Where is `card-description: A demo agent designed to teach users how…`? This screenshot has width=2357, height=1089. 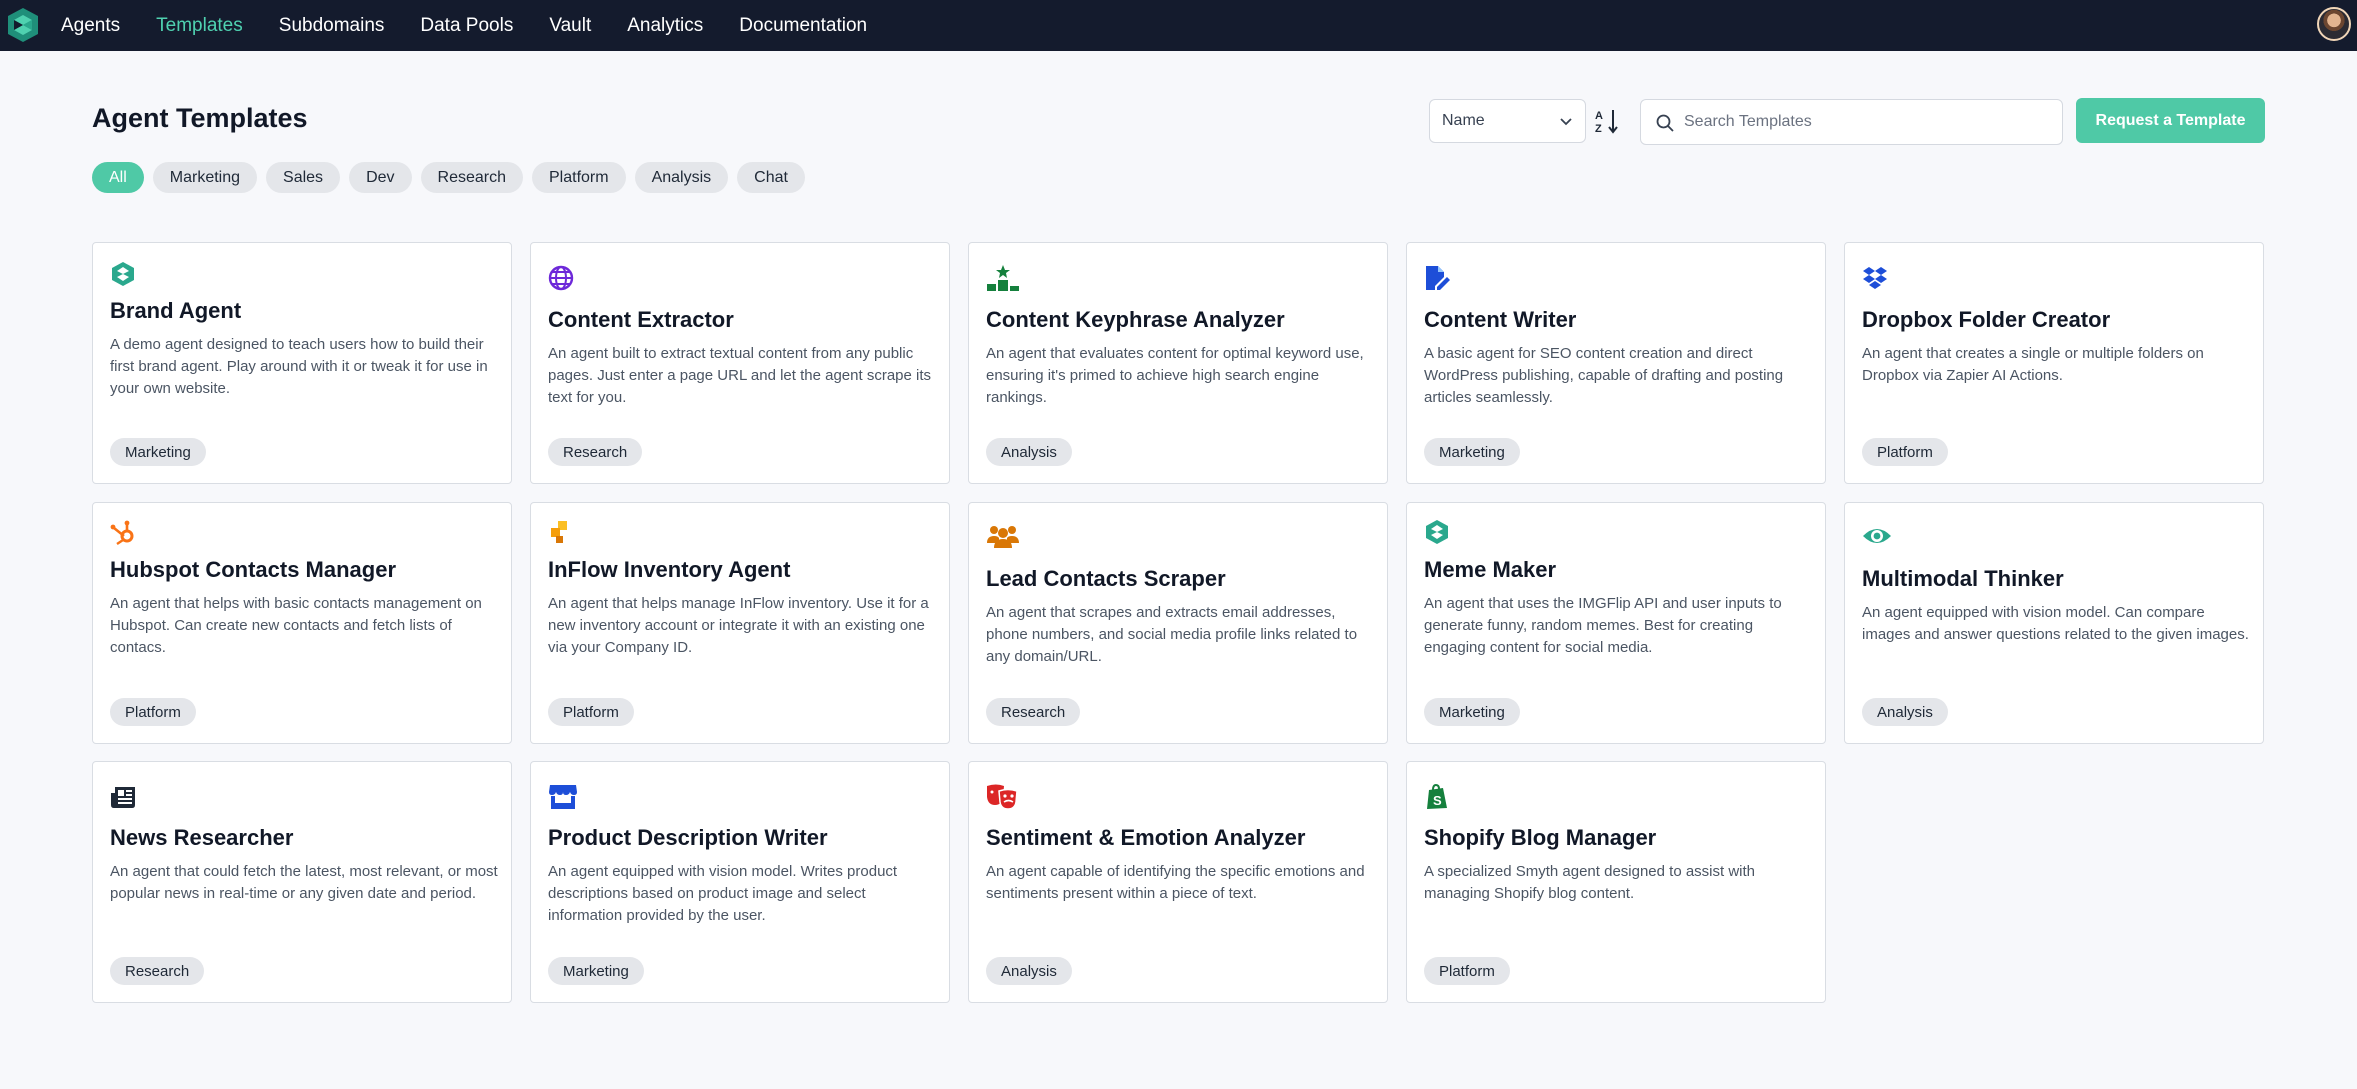 card-description: A demo agent designed to teach users how… is located at coordinates (299, 366).